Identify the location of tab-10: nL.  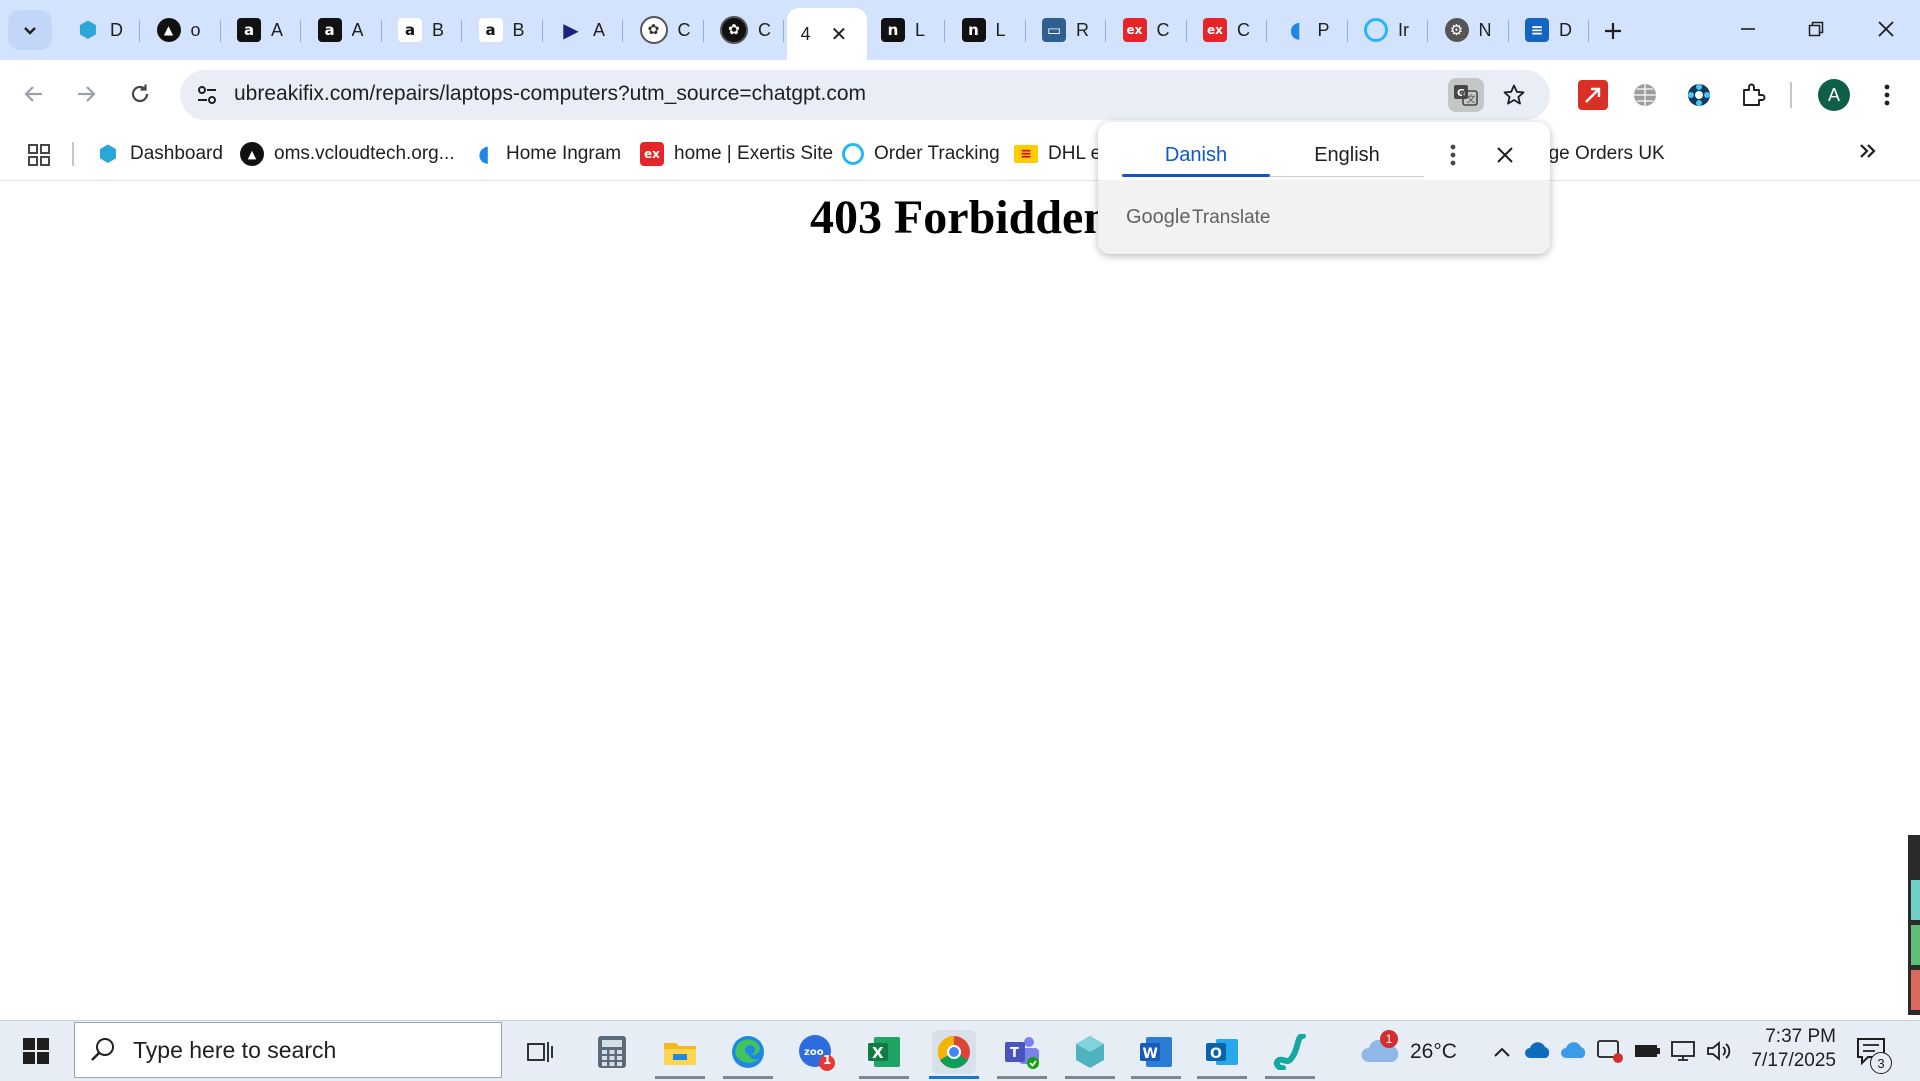
(906, 30).